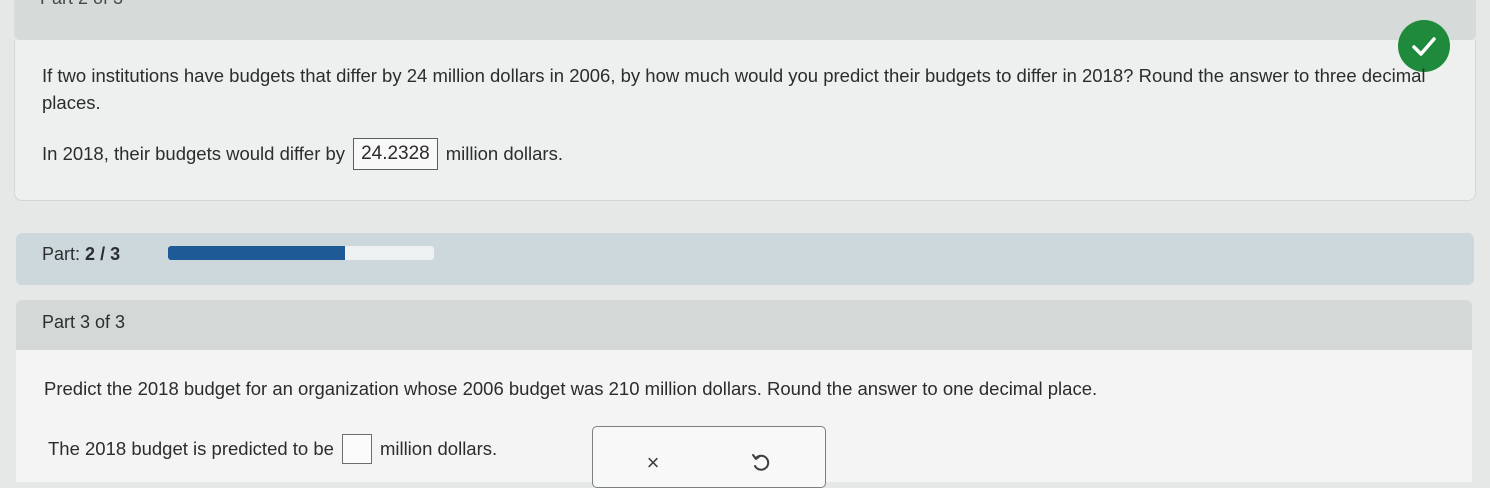 This screenshot has height=488, width=1490. Describe the element at coordinates (745, 259) in the screenshot. I see `progress-bar: Part: 2 / 3` at that location.